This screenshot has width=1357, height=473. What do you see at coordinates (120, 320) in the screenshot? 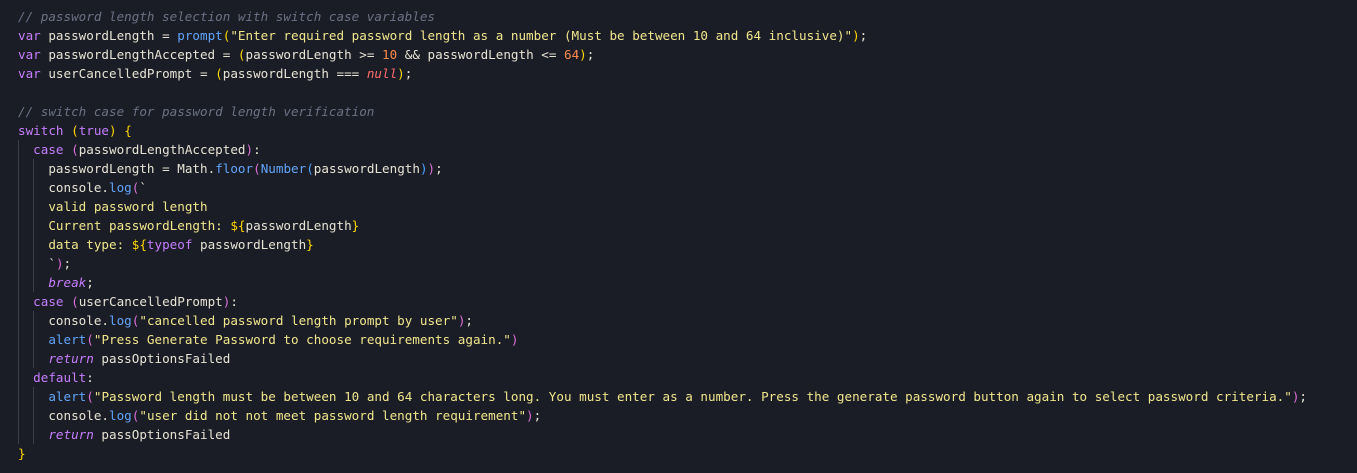
I see `code-token-func: log` at bounding box center [120, 320].